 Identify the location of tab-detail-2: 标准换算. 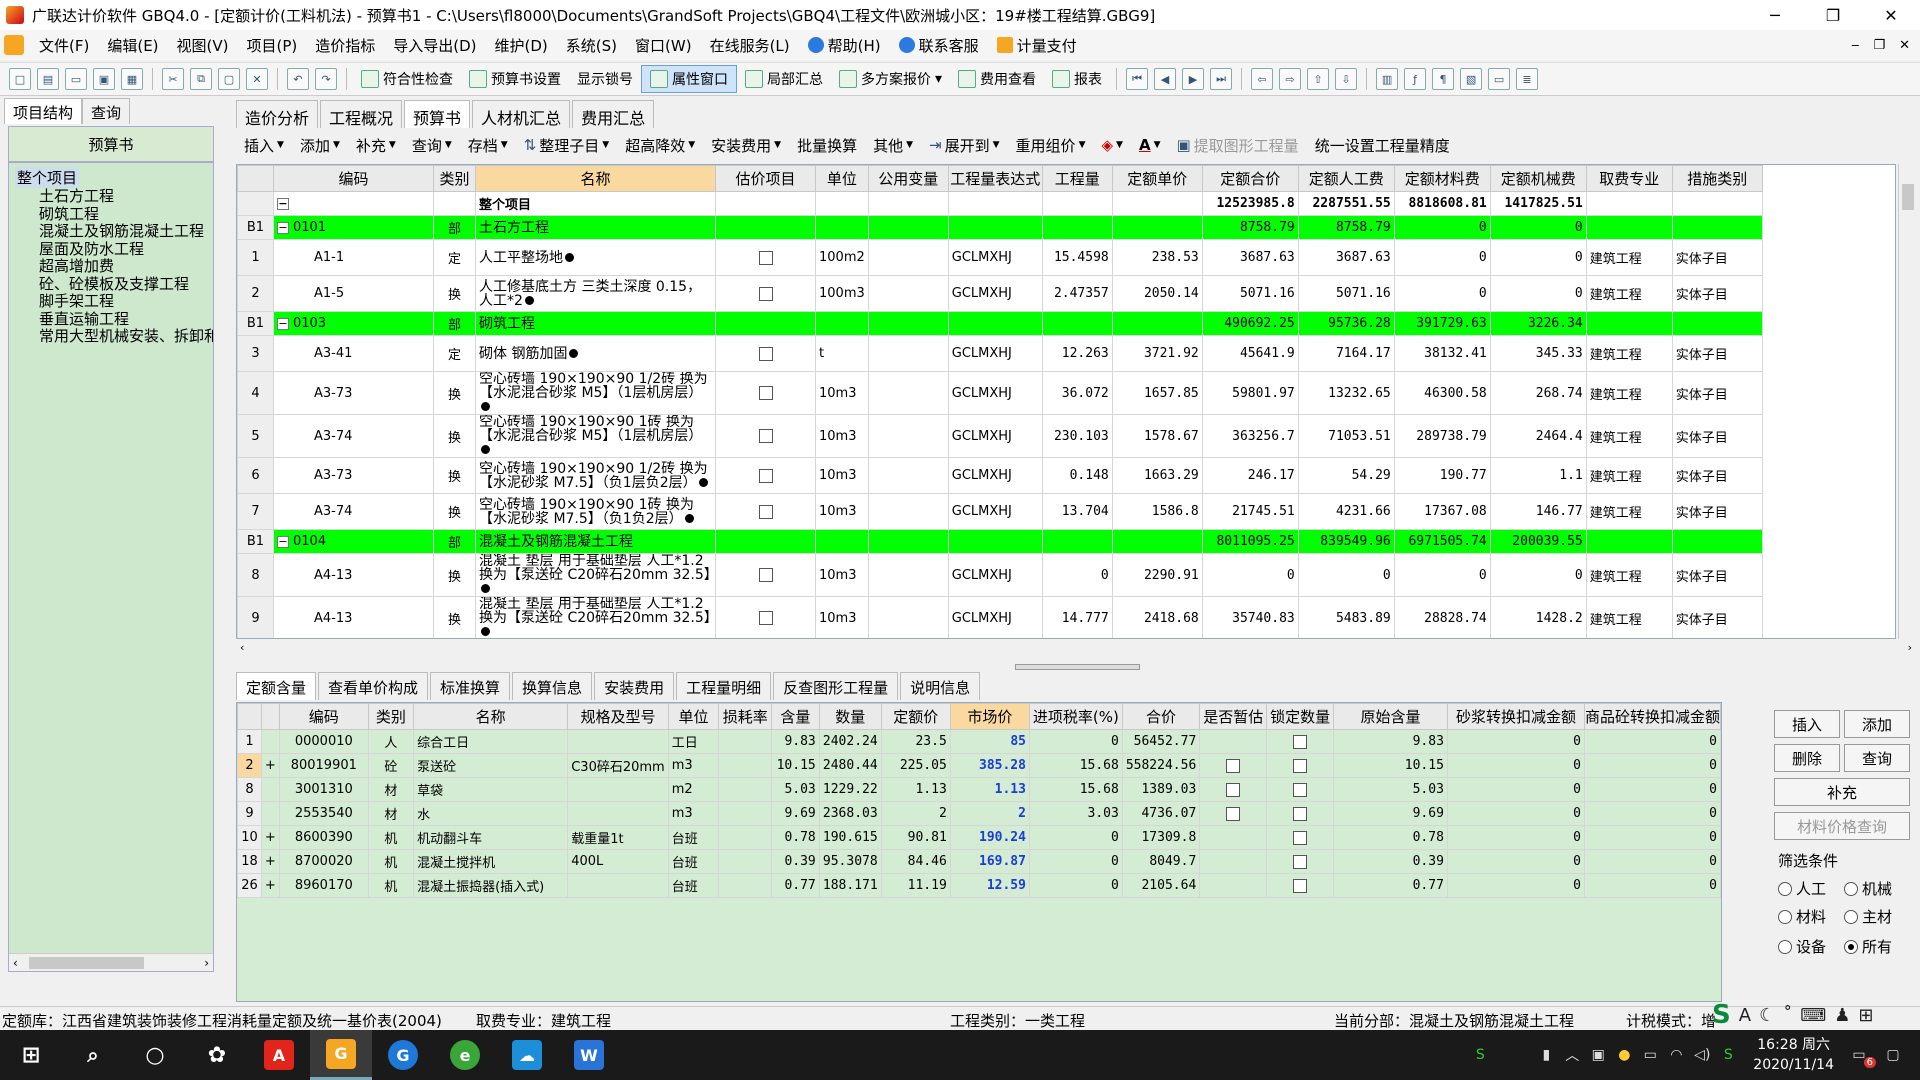
(470, 686).